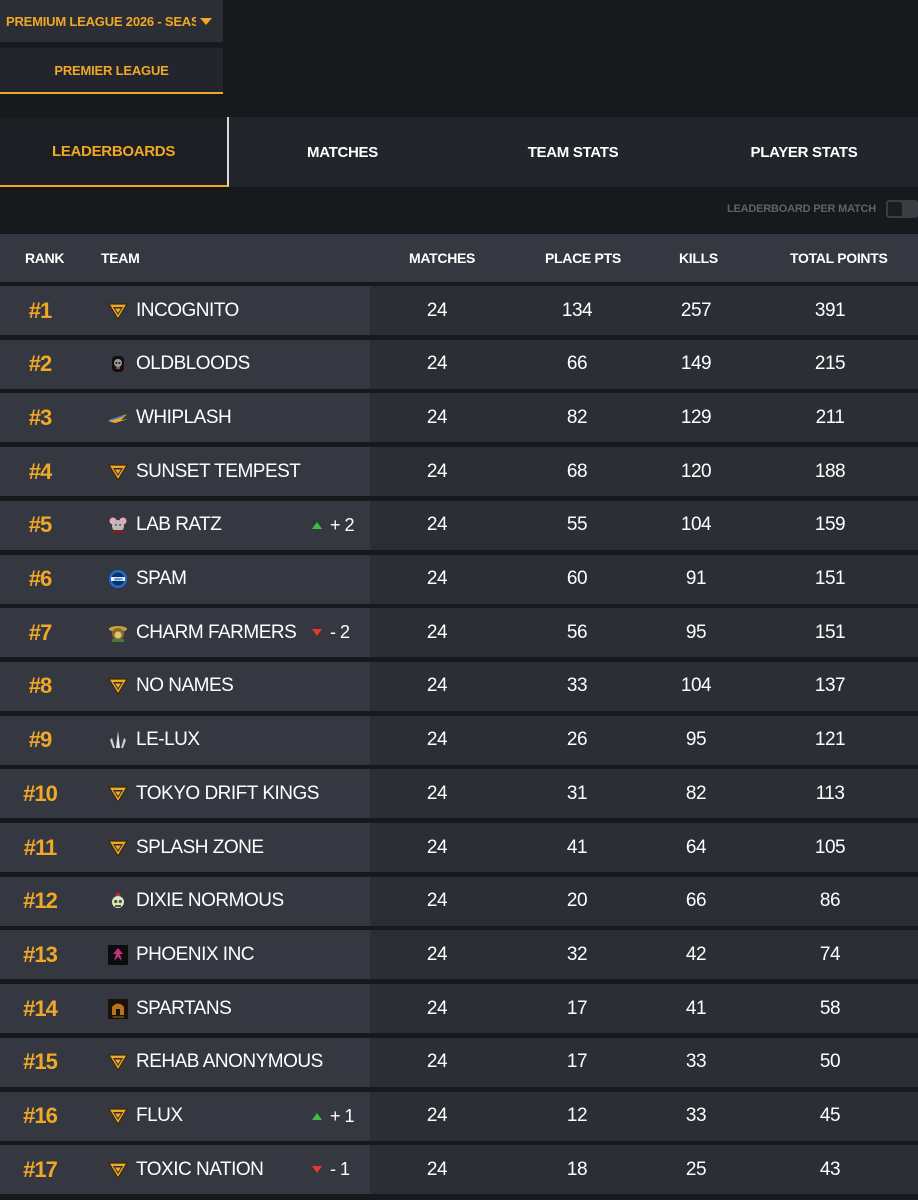  What do you see at coordinates (200, 847) in the screenshot?
I see `team-name: SPLASH ZONE` at bounding box center [200, 847].